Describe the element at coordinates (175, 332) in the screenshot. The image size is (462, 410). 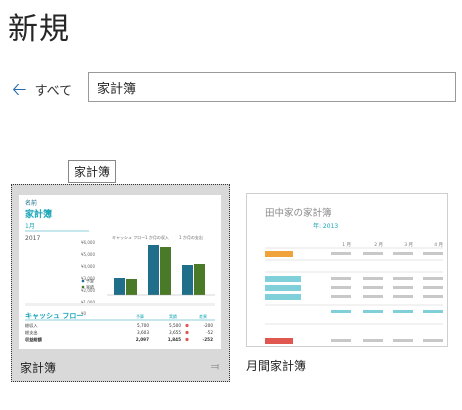
I see `row-actual: 3,655` at that location.